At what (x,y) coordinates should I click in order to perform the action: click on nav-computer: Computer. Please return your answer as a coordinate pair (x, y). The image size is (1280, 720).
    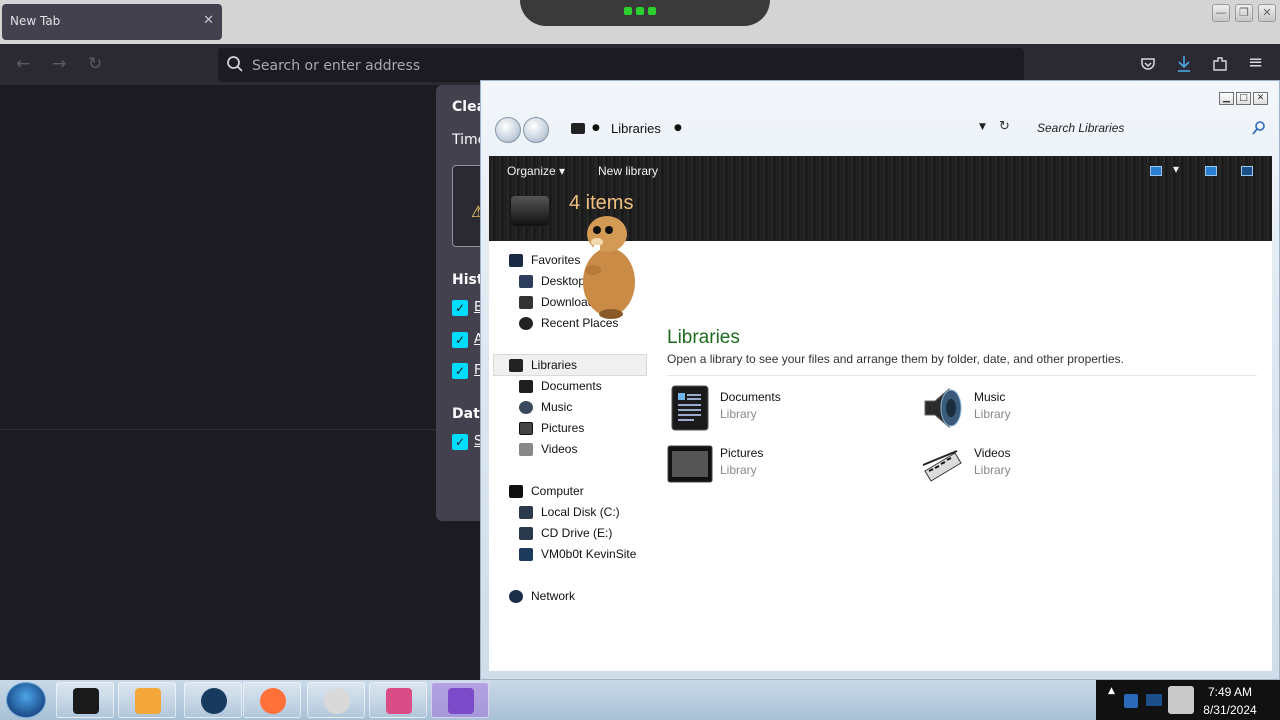
    Looking at the image, I should click on (546, 491).